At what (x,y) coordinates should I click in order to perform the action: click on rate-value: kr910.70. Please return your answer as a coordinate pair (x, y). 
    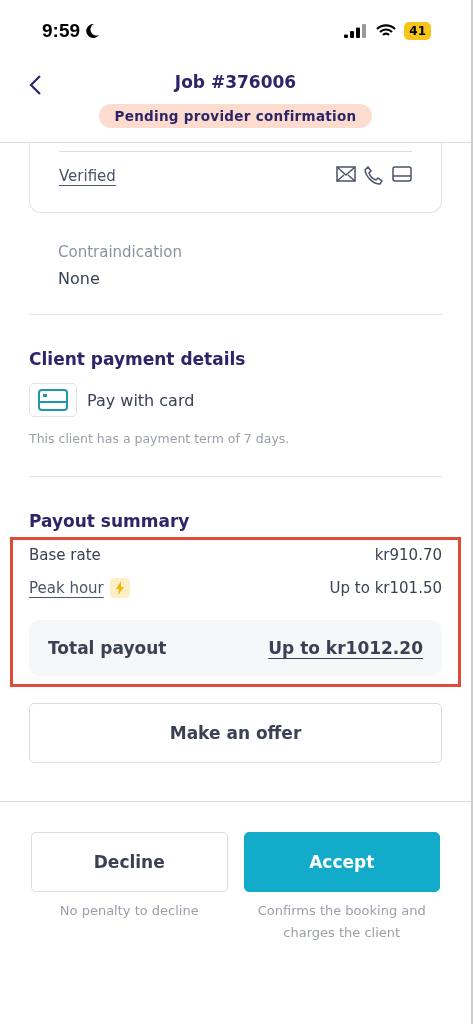
    Looking at the image, I should click on (408, 555).